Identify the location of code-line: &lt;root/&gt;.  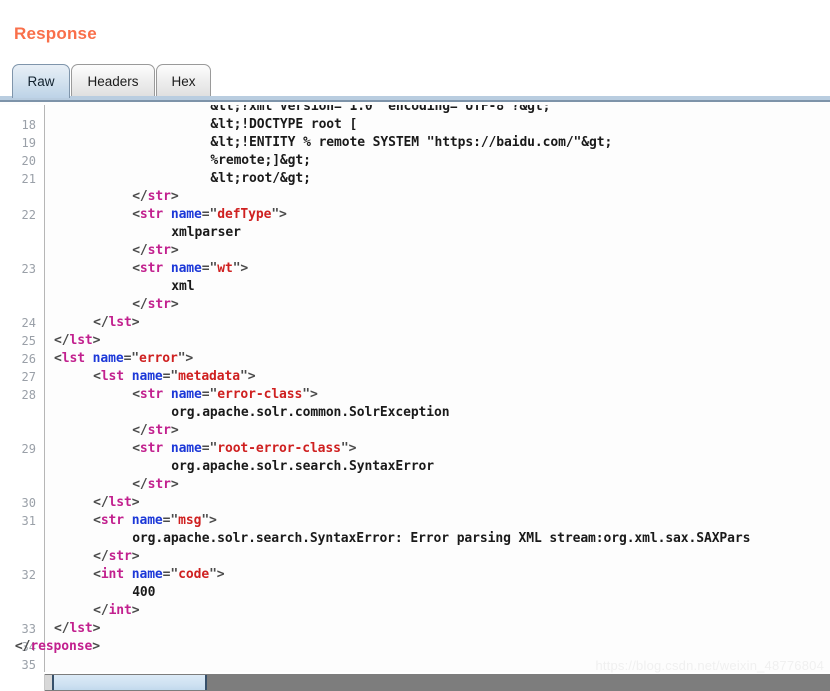
(260, 179).